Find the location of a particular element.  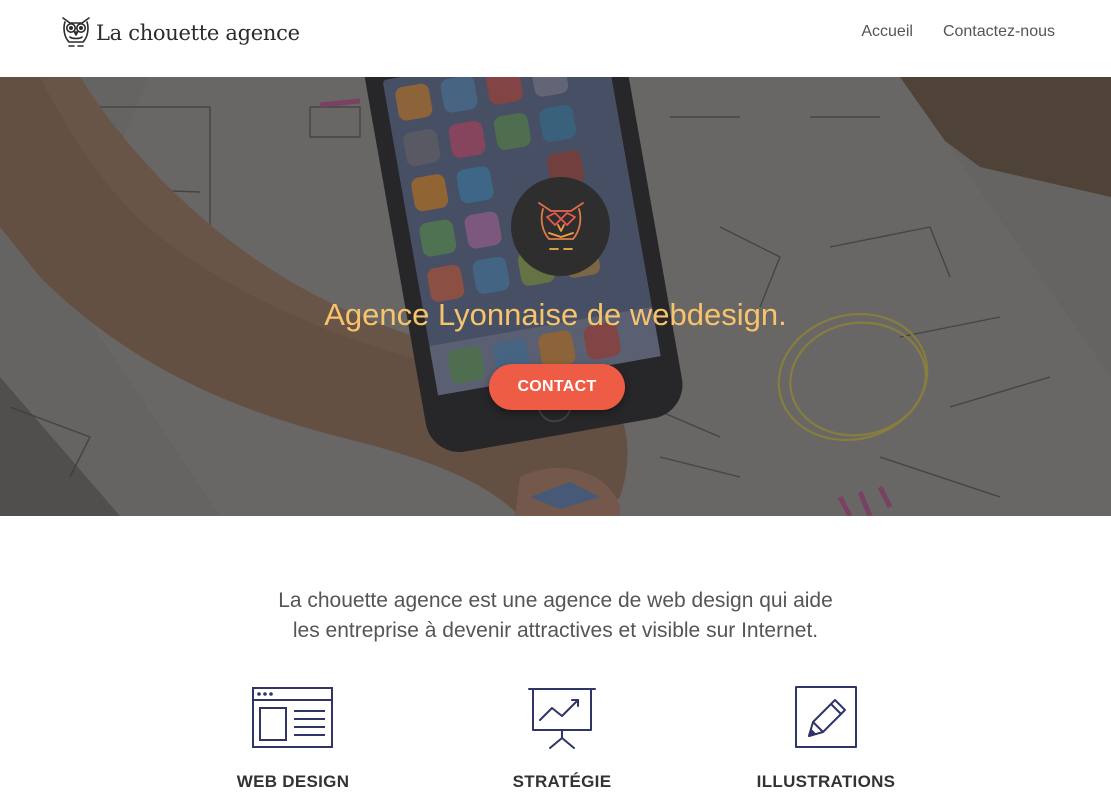

contact-button: CONTACT is located at coordinates (557, 387).